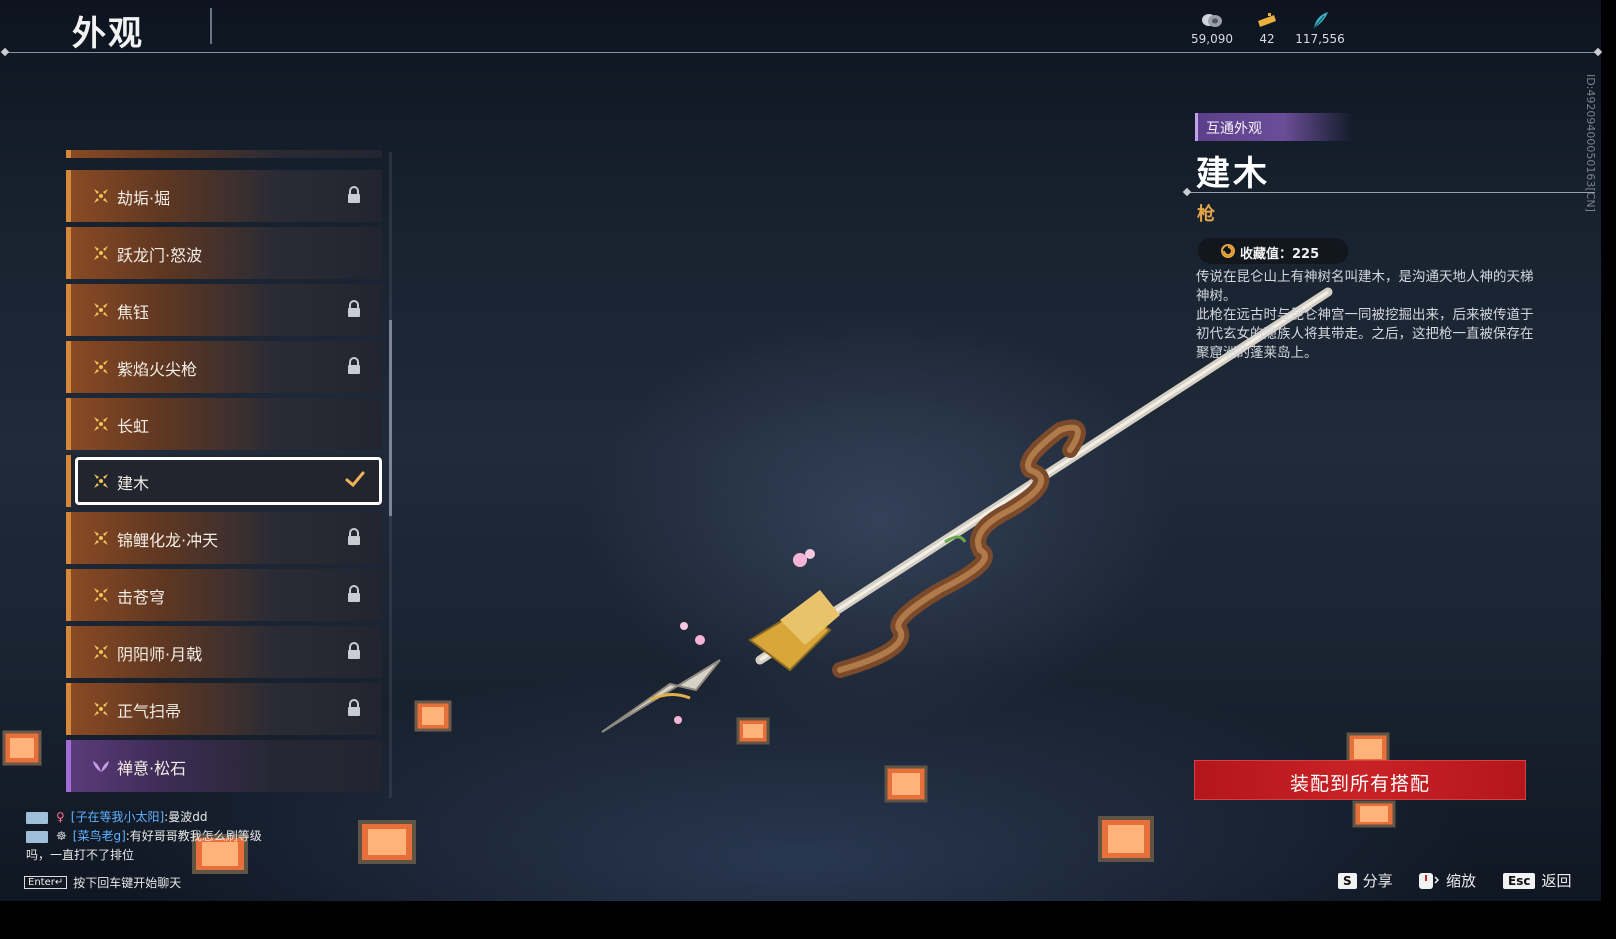 The image size is (1616, 939). I want to click on list-item-label: 锦鲤化龙·冲天, so click(168, 540).